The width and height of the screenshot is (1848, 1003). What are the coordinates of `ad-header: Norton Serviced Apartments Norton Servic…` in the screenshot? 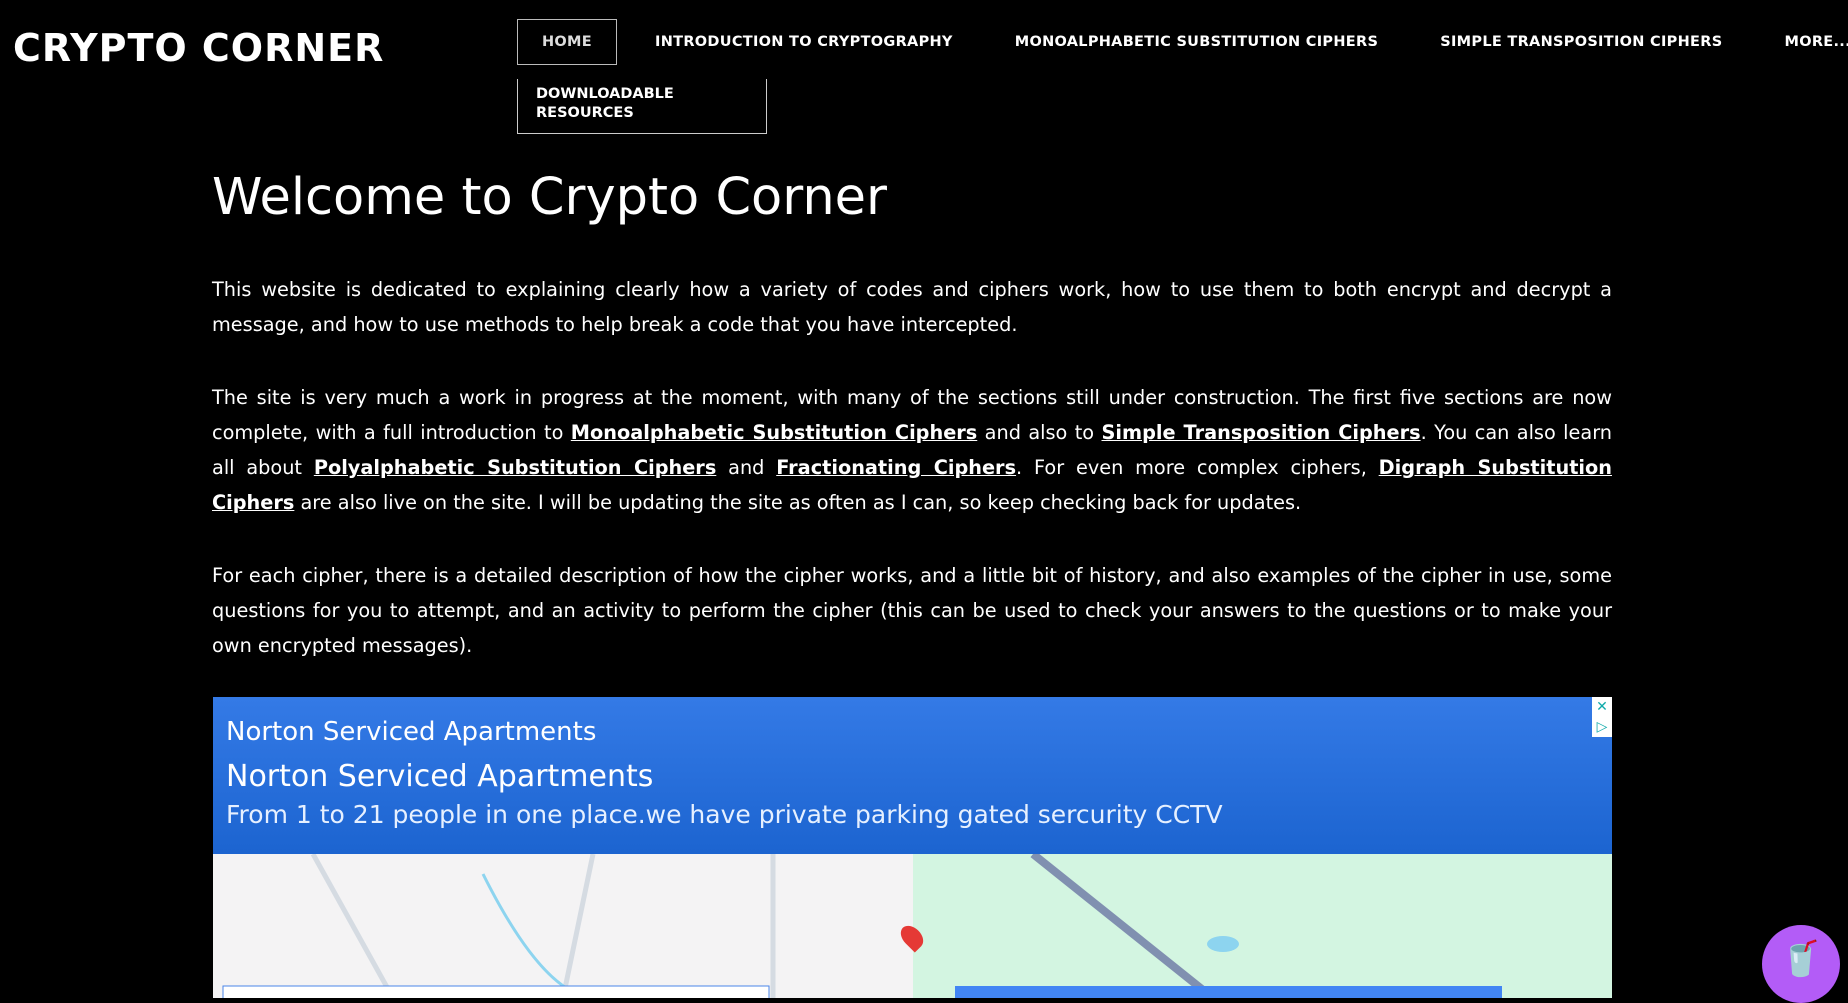 It's located at (912, 775).